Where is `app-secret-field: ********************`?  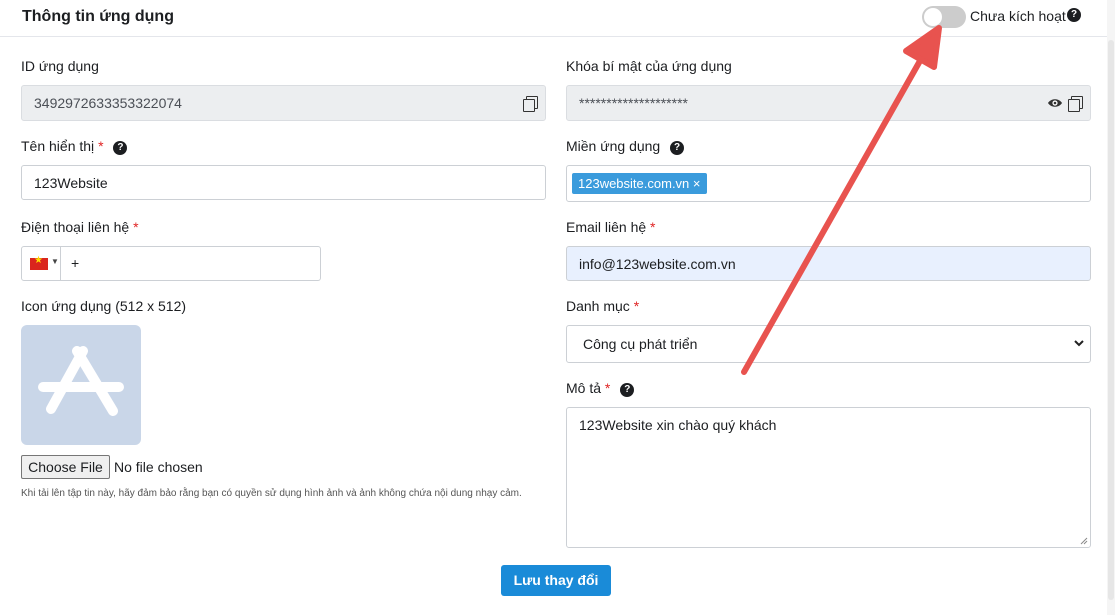 app-secret-field: ******************** is located at coordinates (828, 103).